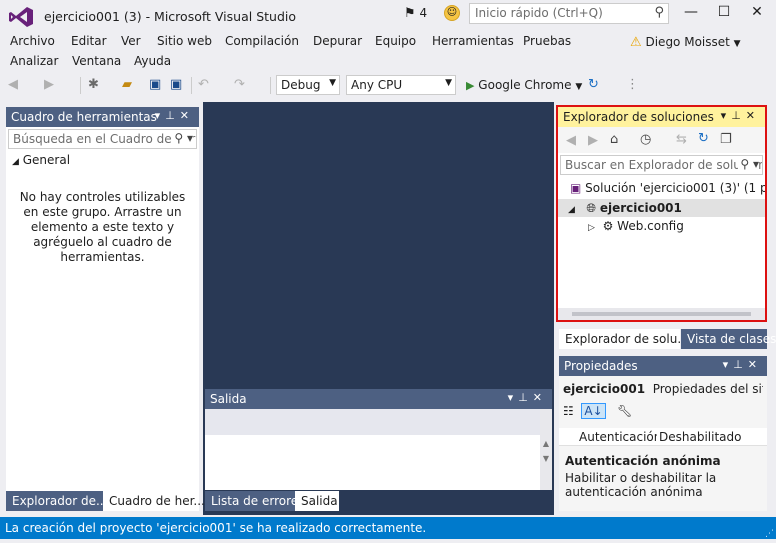 Image resolution: width=776 pixels, height=543 pixels. I want to click on menu-editar: Editar, so click(89, 41).